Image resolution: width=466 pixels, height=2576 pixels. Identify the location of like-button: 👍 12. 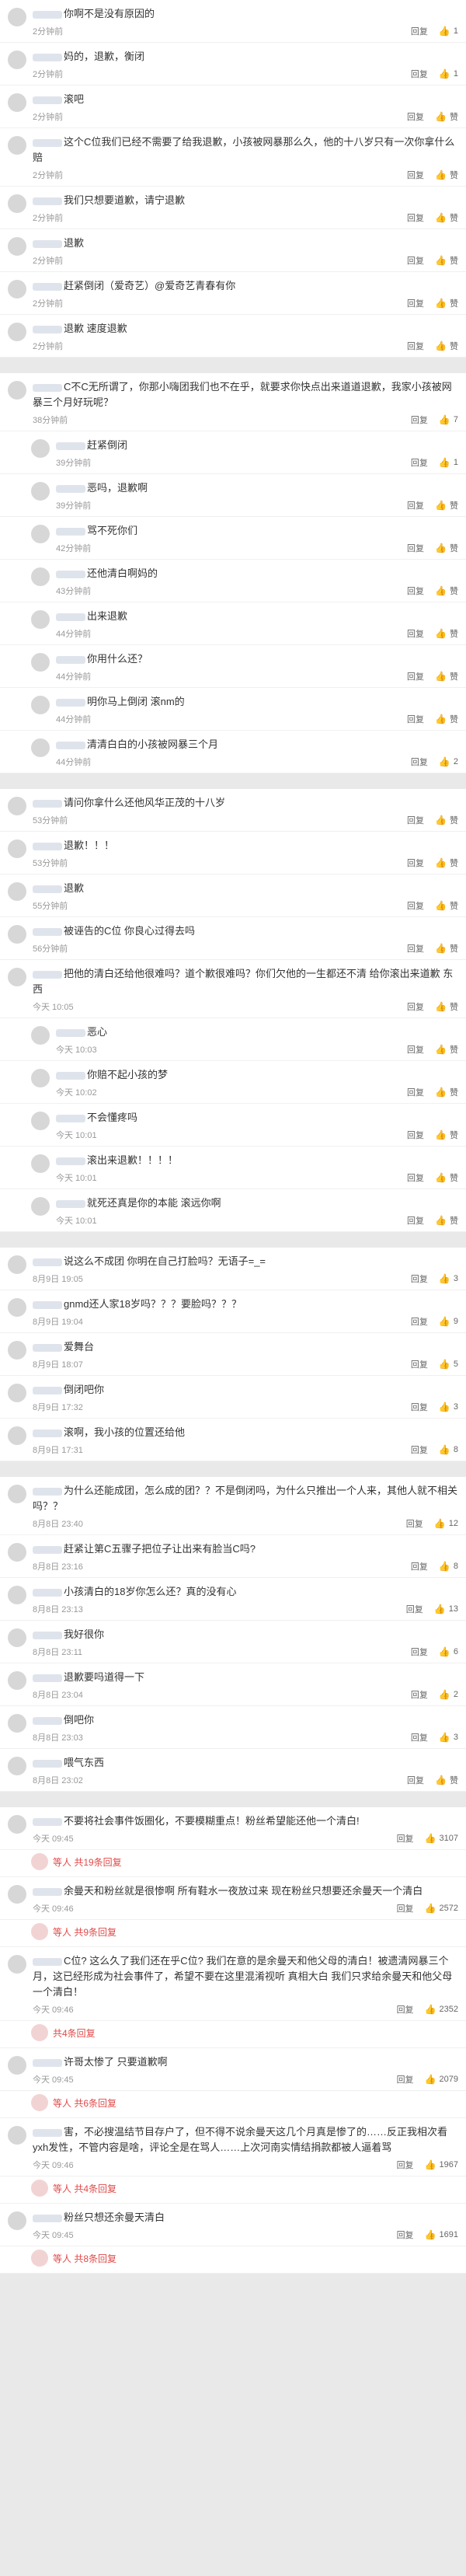
(446, 1524).